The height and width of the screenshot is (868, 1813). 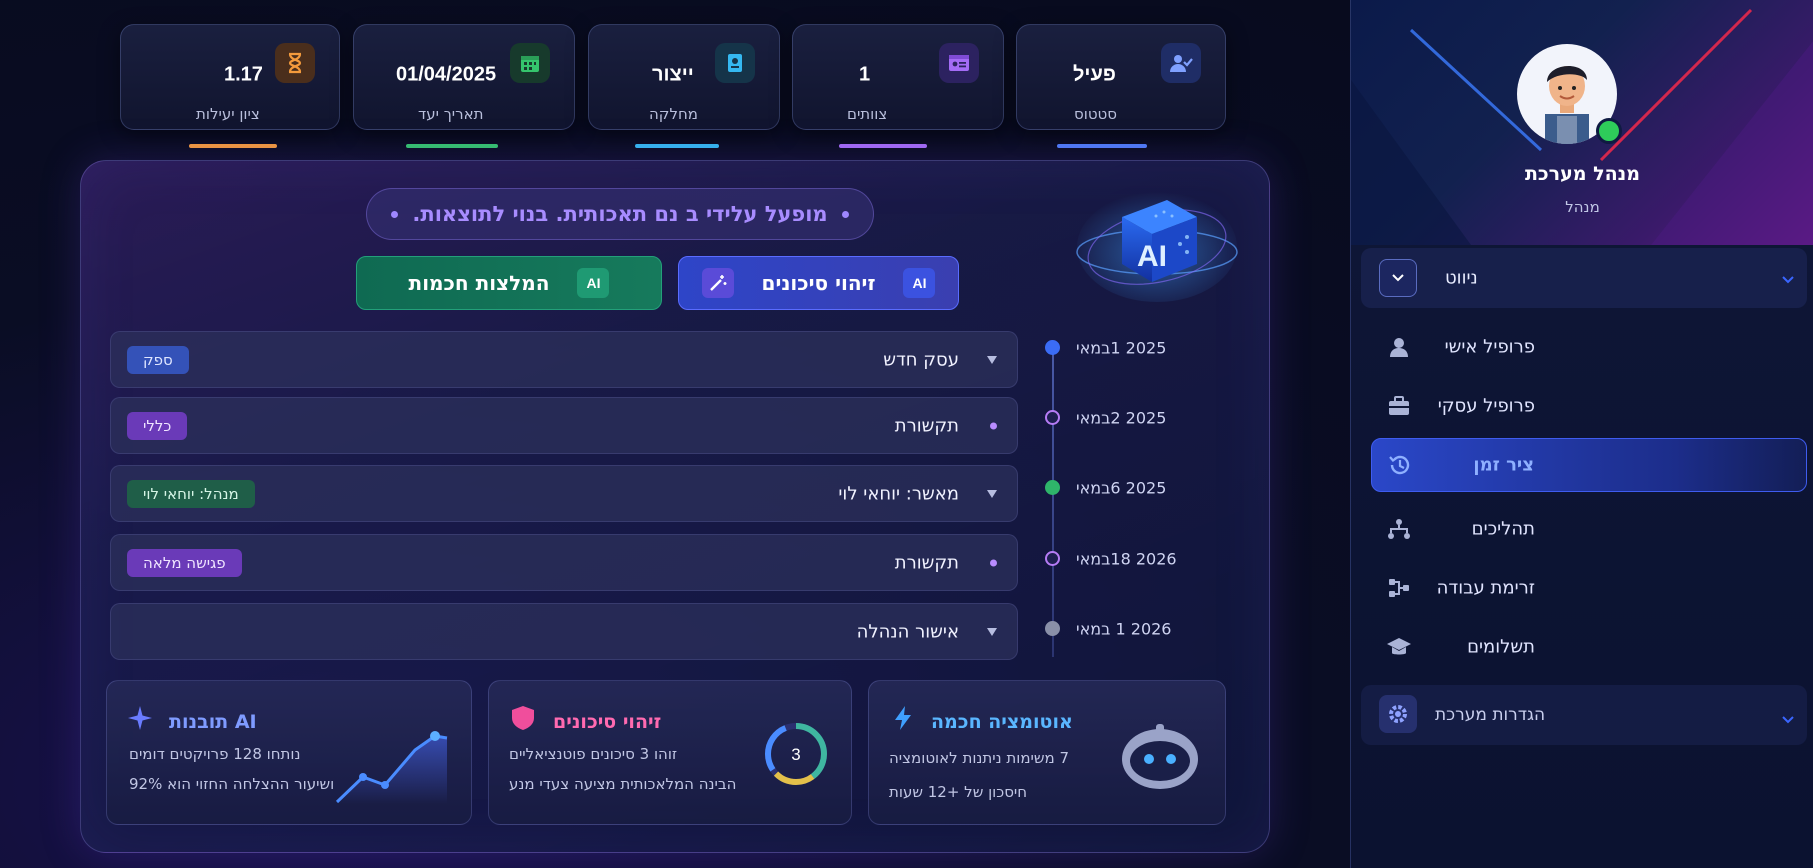 I want to click on card-title: תובנות AI, so click(x=213, y=722).